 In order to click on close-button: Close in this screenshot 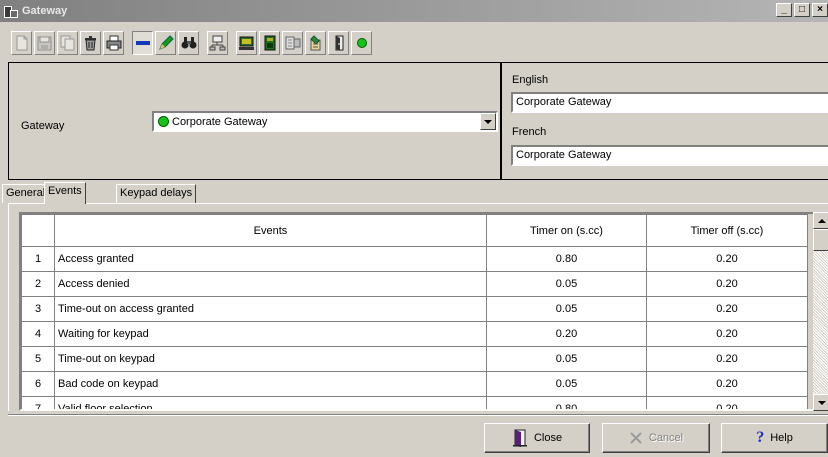, I will do `click(537, 438)`.